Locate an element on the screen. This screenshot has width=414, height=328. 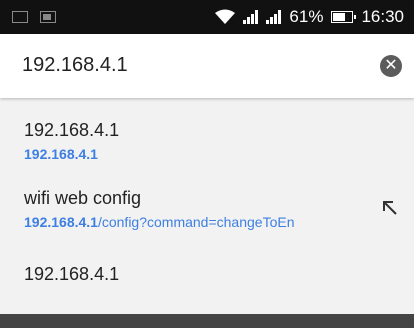
suggestion-item: 192.168.4.1 192.168.4.1 is located at coordinates (197, 141).